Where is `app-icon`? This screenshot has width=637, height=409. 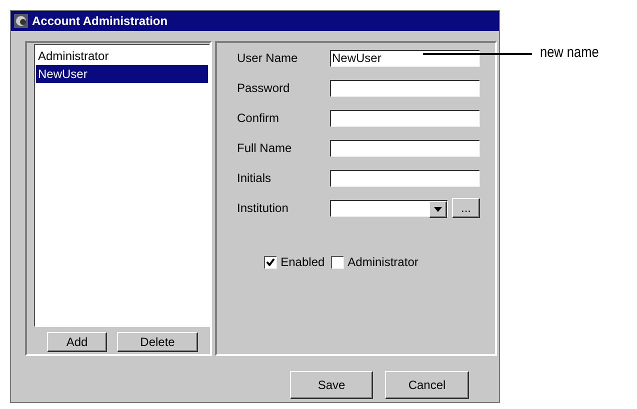
app-icon is located at coordinates (21, 21).